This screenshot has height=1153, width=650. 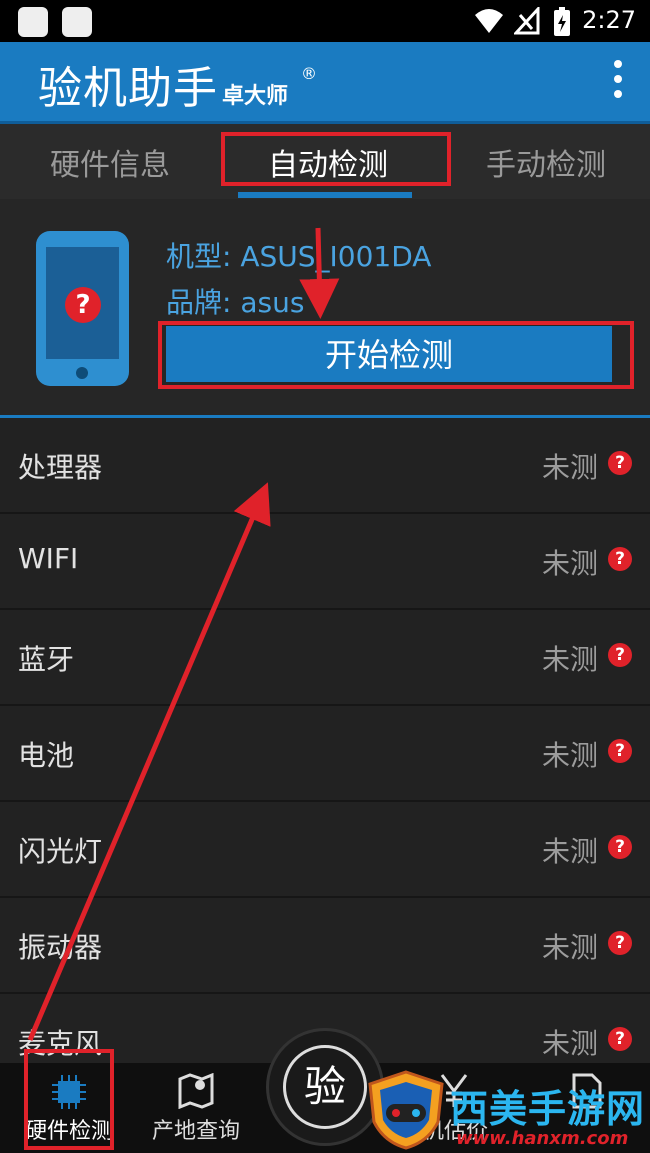 What do you see at coordinates (60, 851) in the screenshot?
I see `test-name: 闪光灯` at bounding box center [60, 851].